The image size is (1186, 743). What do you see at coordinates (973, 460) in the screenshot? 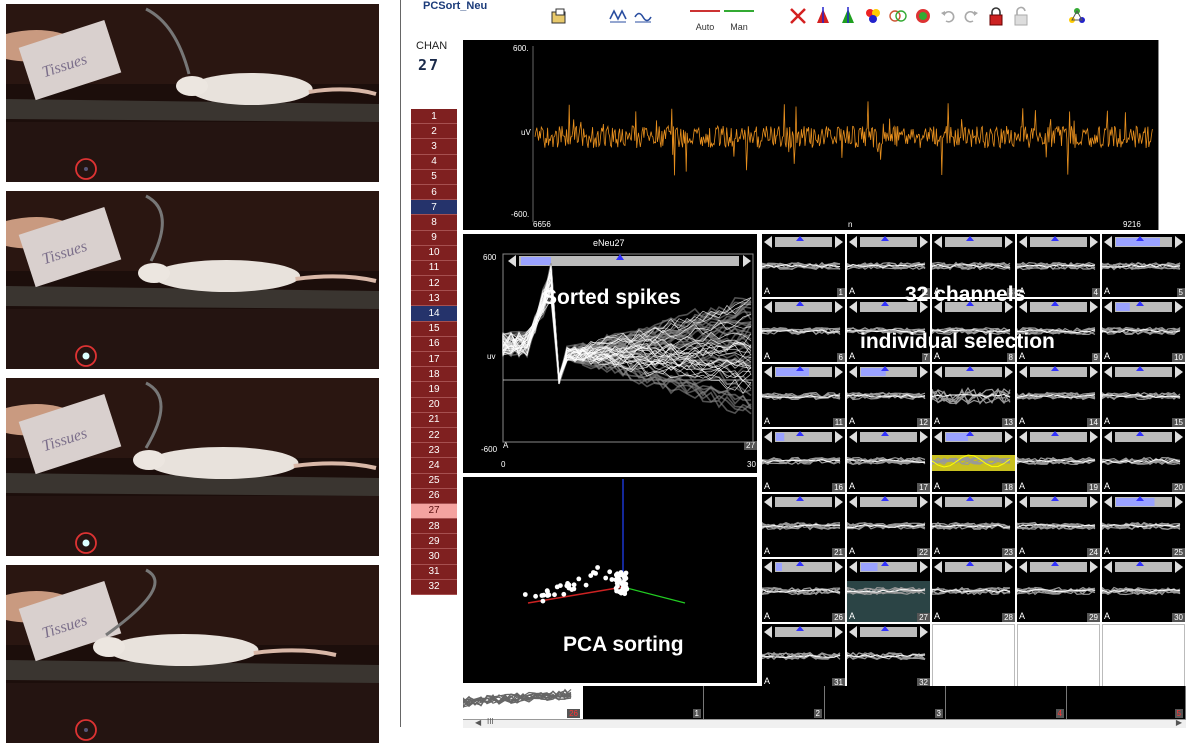
I see `channel-cell: A 18` at bounding box center [973, 460].